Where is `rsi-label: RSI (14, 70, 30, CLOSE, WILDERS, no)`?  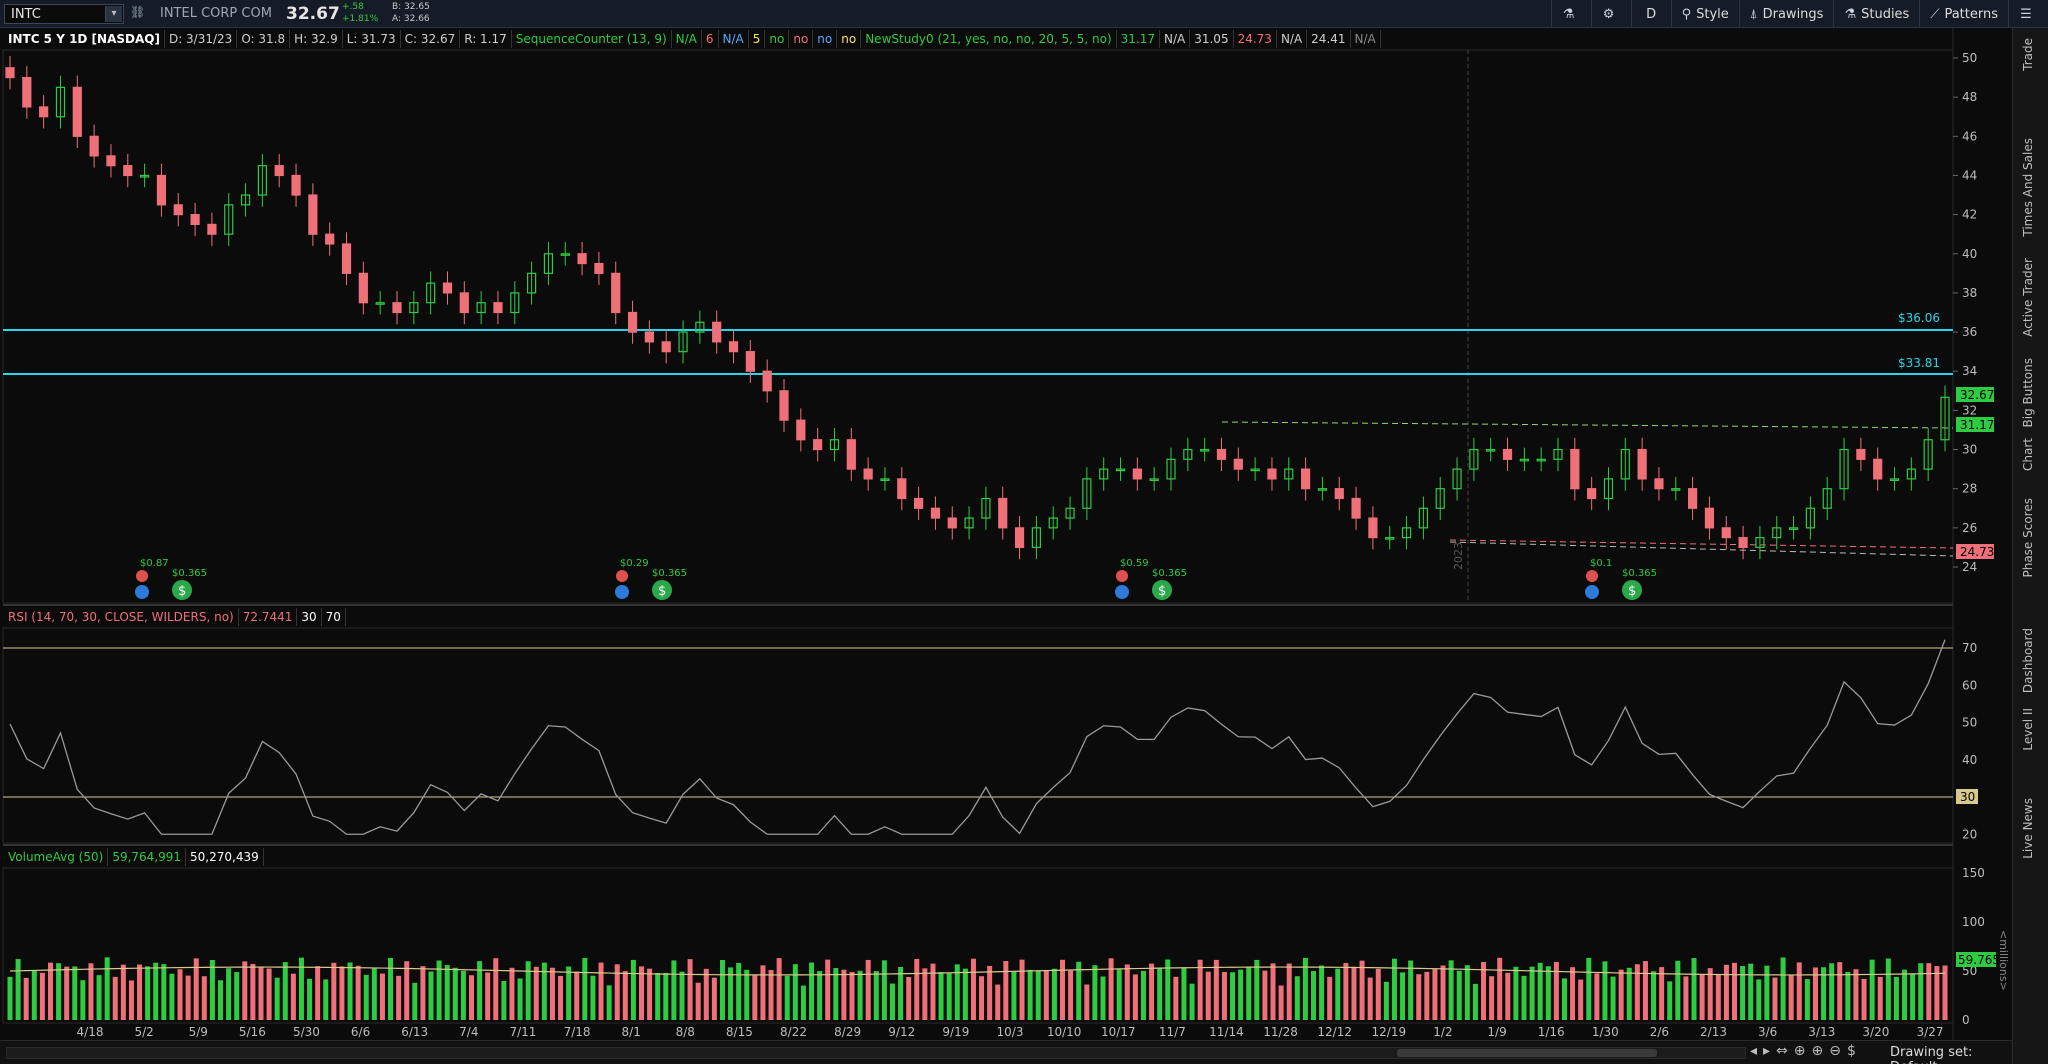 rsi-label: RSI (14, 70, 30, CLOSE, WILDERS, no) is located at coordinates (121, 617).